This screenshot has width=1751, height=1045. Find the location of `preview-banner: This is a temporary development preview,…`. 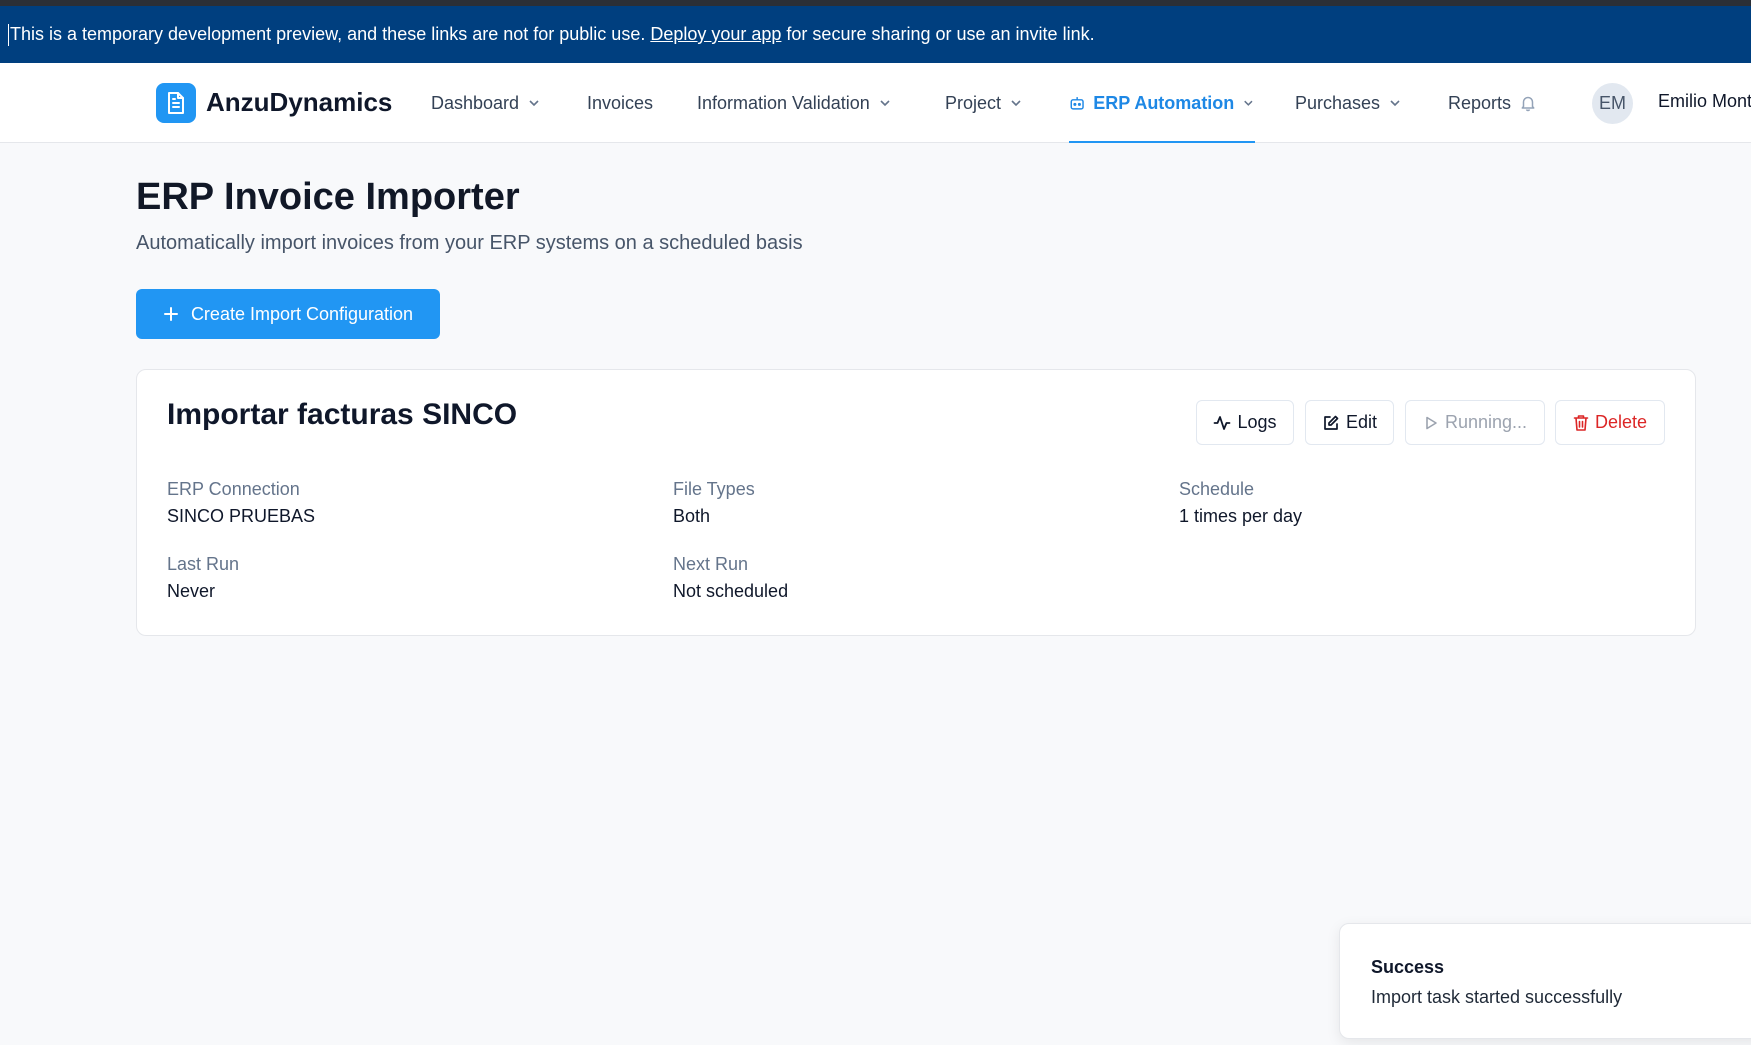

preview-banner: This is a temporary development preview,… is located at coordinates (875, 34).